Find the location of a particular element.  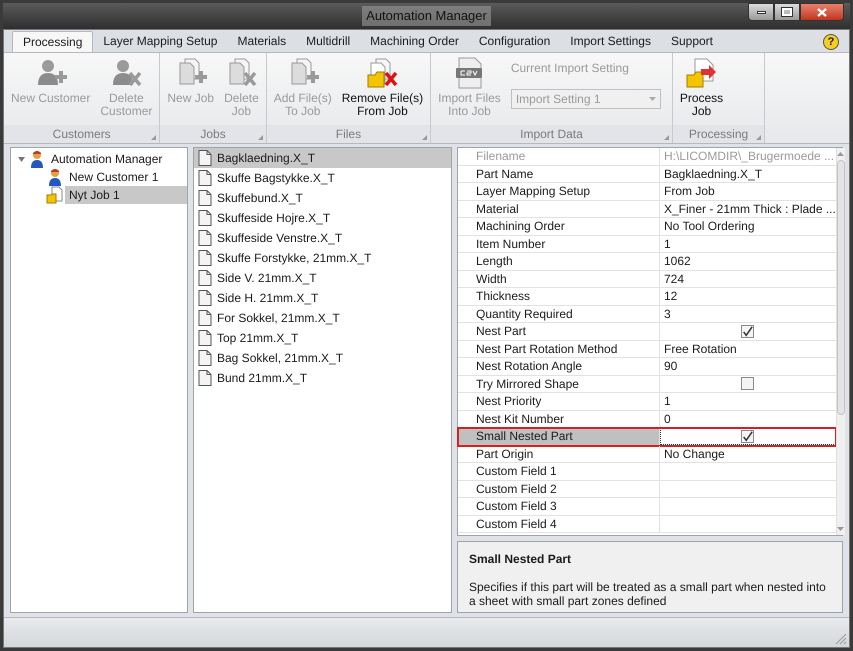

resize-grip-icon is located at coordinates (841, 639).